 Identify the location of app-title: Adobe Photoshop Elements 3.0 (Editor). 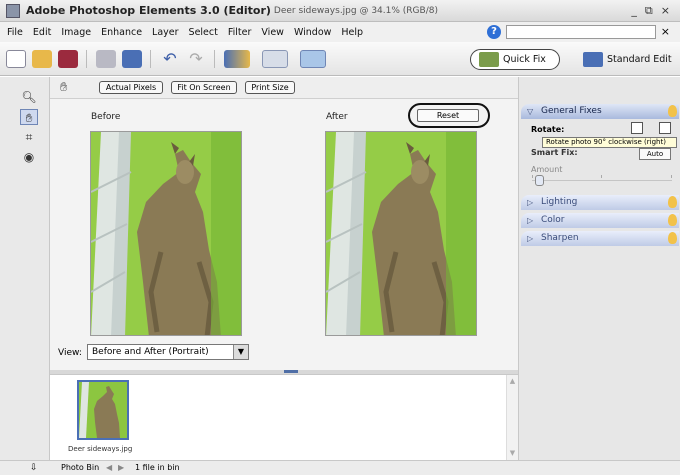
(148, 10).